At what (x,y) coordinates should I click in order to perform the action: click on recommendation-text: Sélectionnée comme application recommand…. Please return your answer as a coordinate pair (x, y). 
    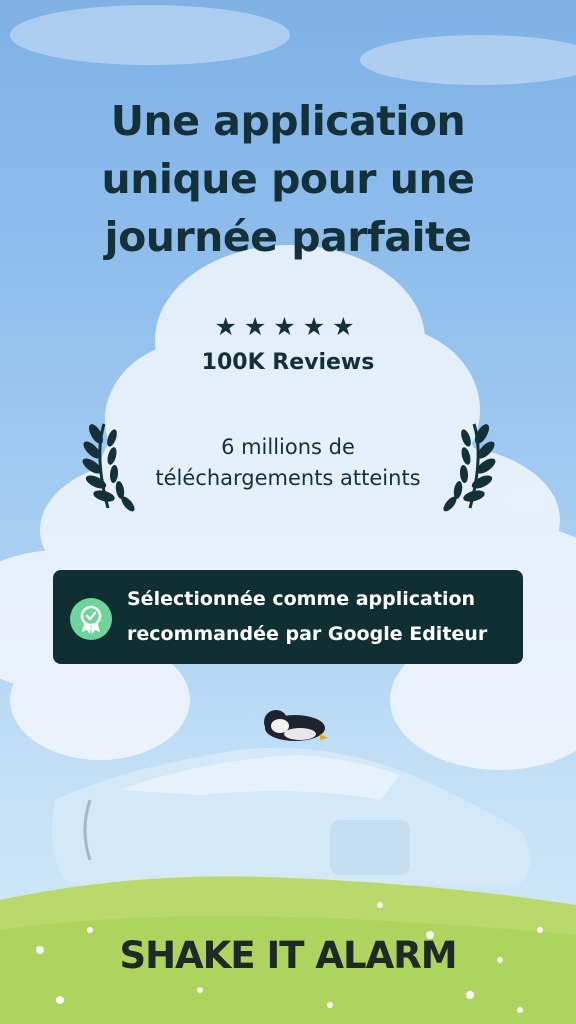
    Looking at the image, I should click on (307, 616).